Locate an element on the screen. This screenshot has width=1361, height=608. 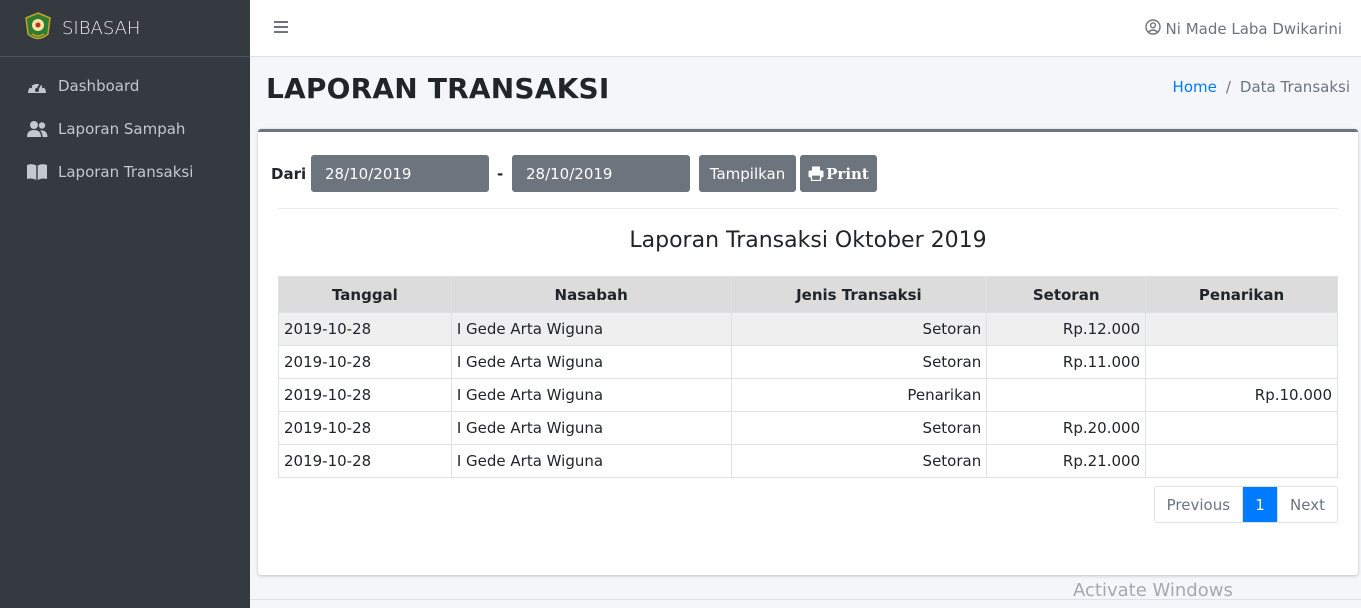
cell-deposit: Rp.20.000 is located at coordinates (1066, 428).